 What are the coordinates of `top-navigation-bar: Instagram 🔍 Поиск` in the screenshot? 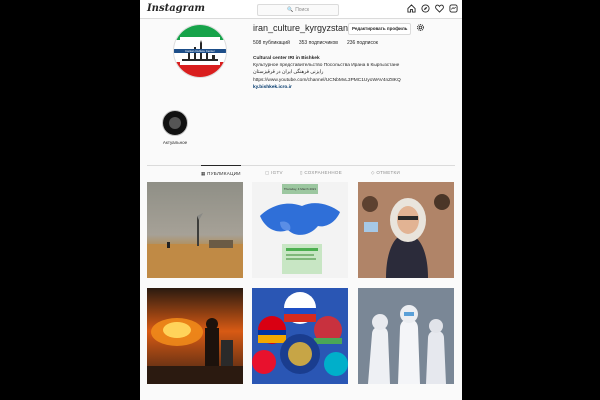 It's located at (301, 9).